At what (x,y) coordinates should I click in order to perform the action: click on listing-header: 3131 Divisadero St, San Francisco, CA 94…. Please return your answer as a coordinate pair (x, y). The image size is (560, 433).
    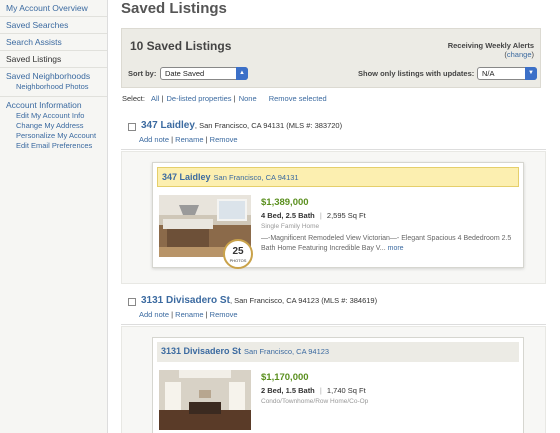
    Looking at the image, I should click on (333, 308).